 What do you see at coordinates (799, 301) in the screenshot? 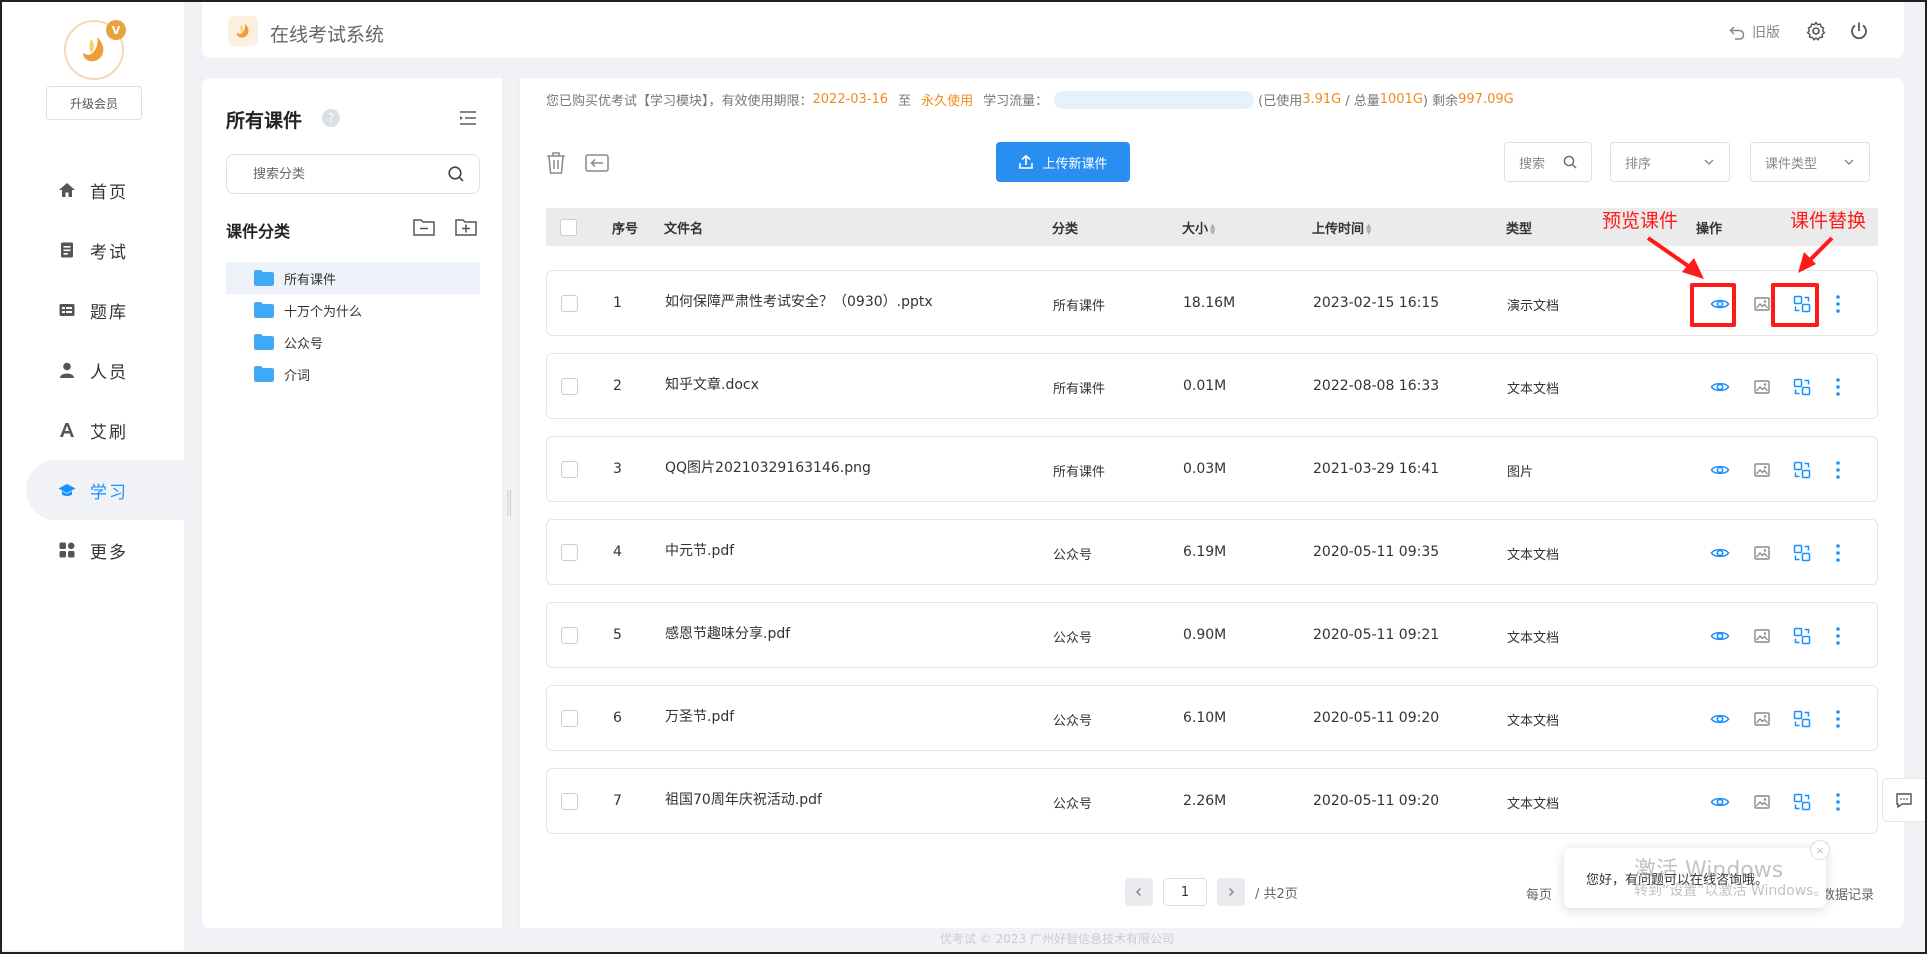
I see `row-filename: 如何保障严肃性考试安全？（0930）.pptx` at bounding box center [799, 301].